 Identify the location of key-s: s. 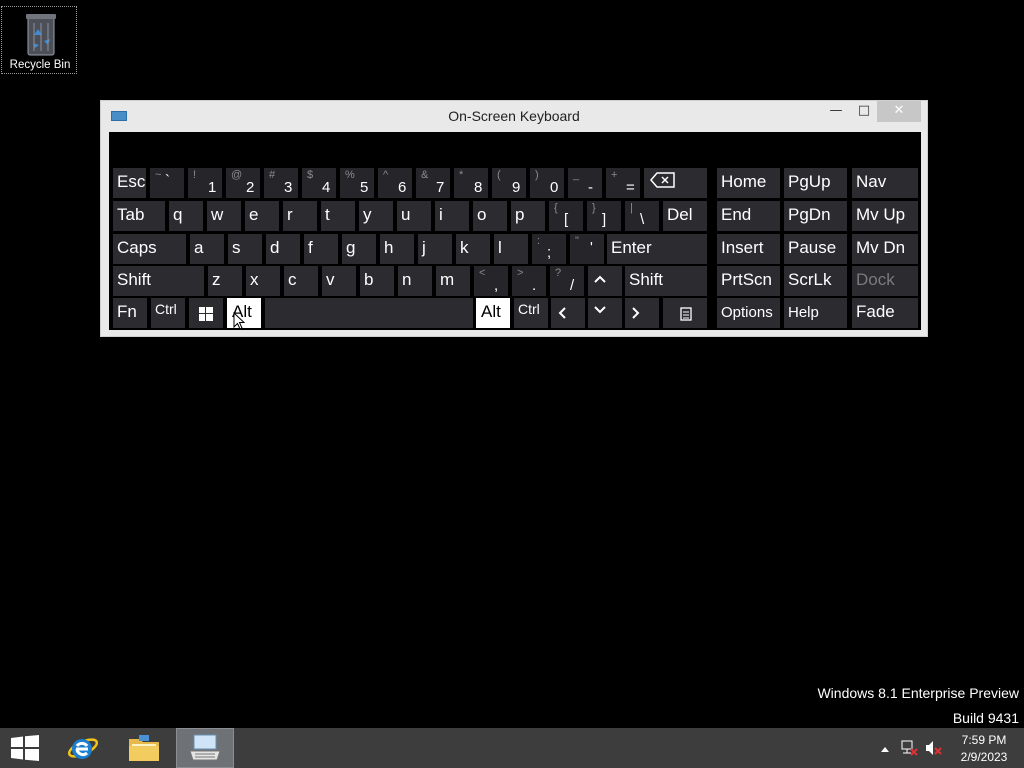
(245, 249).